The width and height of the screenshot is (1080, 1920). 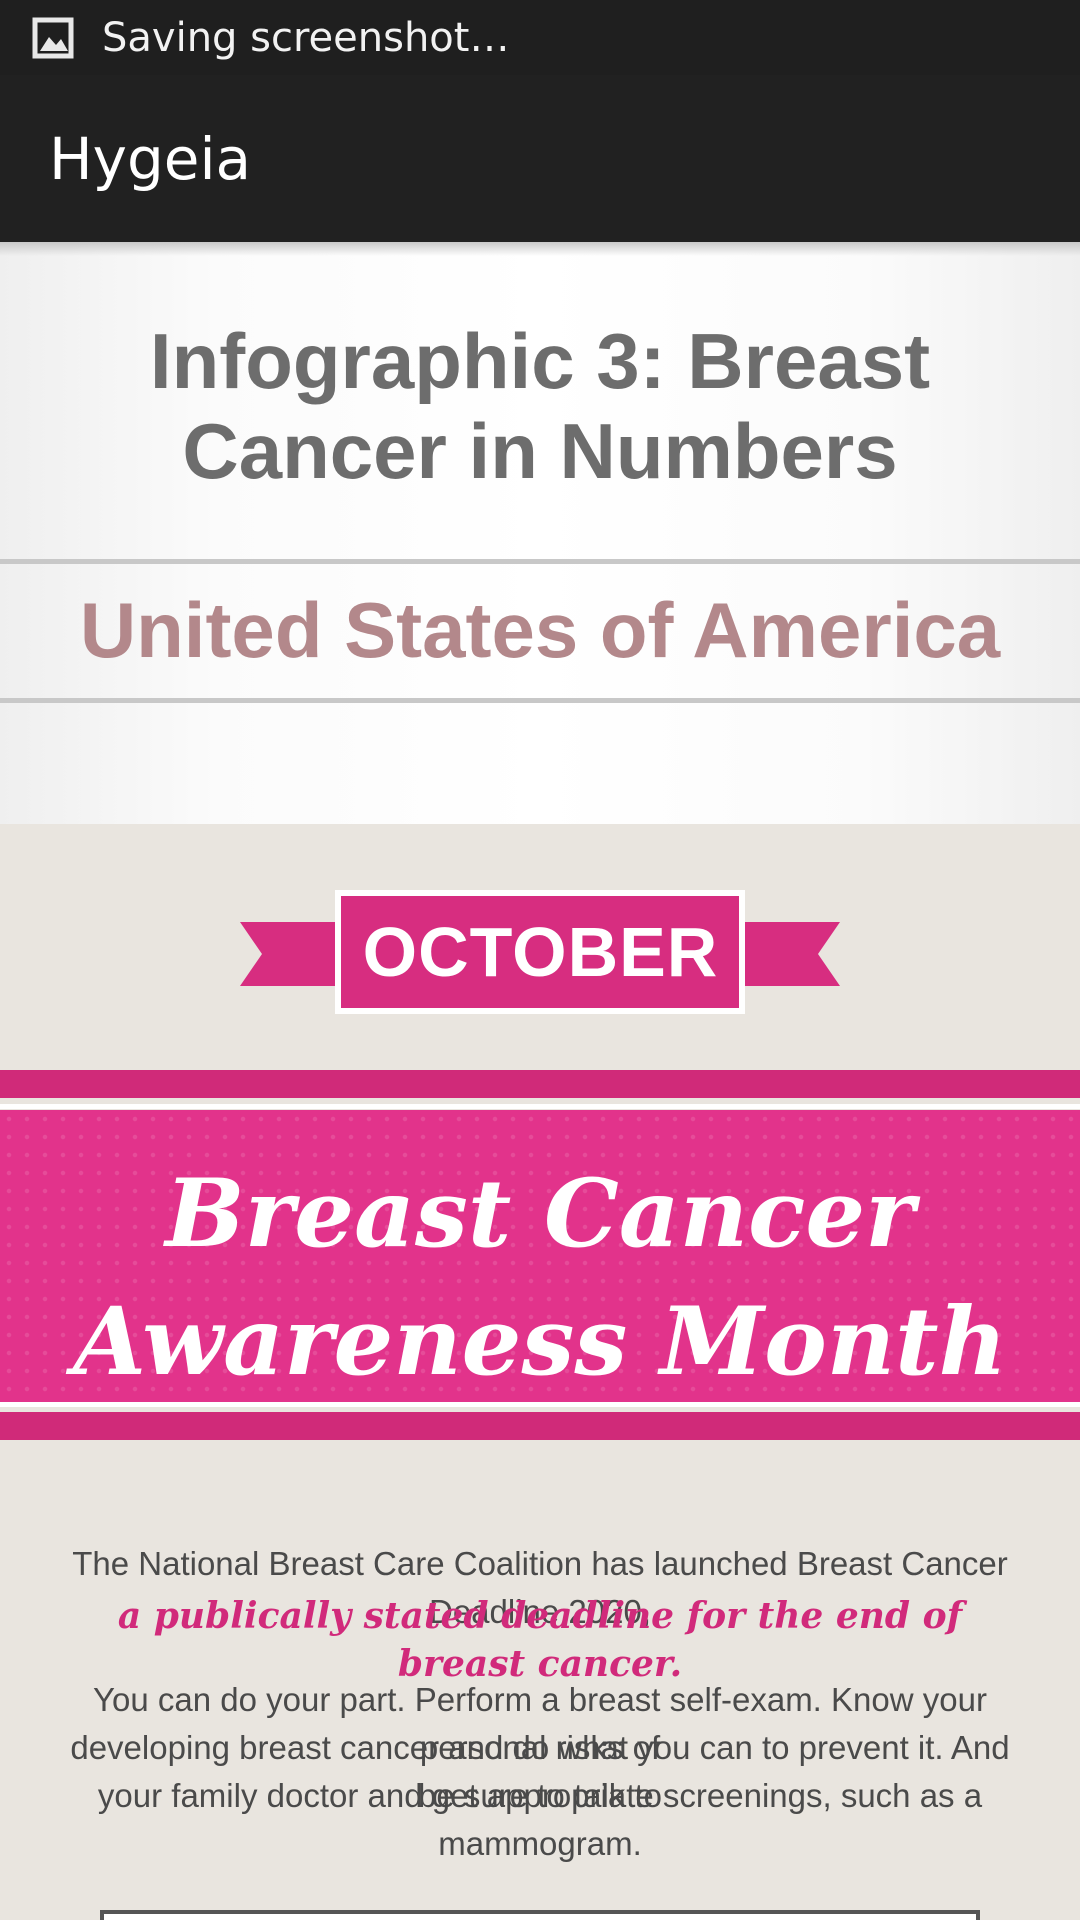 What do you see at coordinates (540, 158) in the screenshot?
I see `action-bar: Hygeia` at bounding box center [540, 158].